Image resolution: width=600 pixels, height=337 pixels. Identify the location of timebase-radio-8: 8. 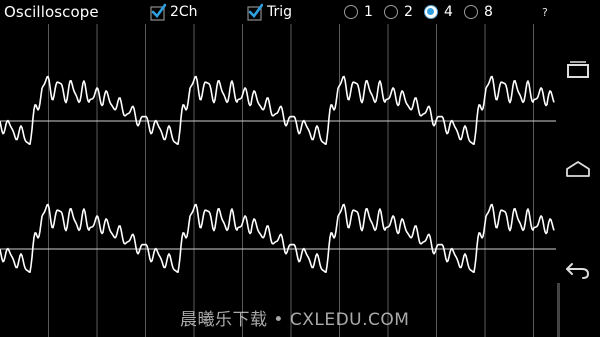
(478, 12).